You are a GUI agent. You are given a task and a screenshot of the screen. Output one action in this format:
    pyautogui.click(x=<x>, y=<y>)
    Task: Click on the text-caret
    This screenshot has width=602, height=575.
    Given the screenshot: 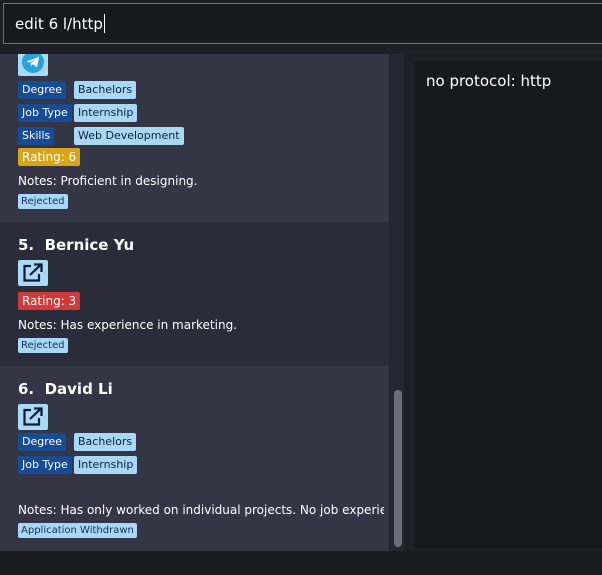 What is the action you would take?
    pyautogui.click(x=104, y=23)
    